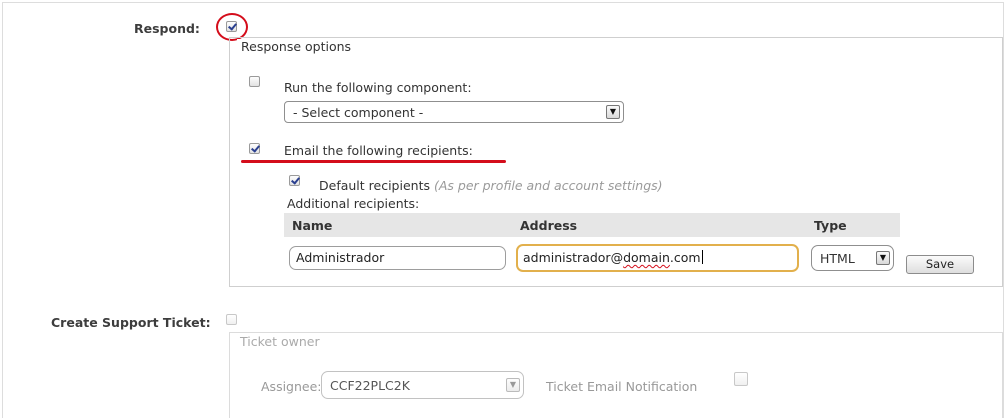 The image size is (1006, 418). I want to click on ticket-owner-legend: Ticket owner, so click(280, 341).